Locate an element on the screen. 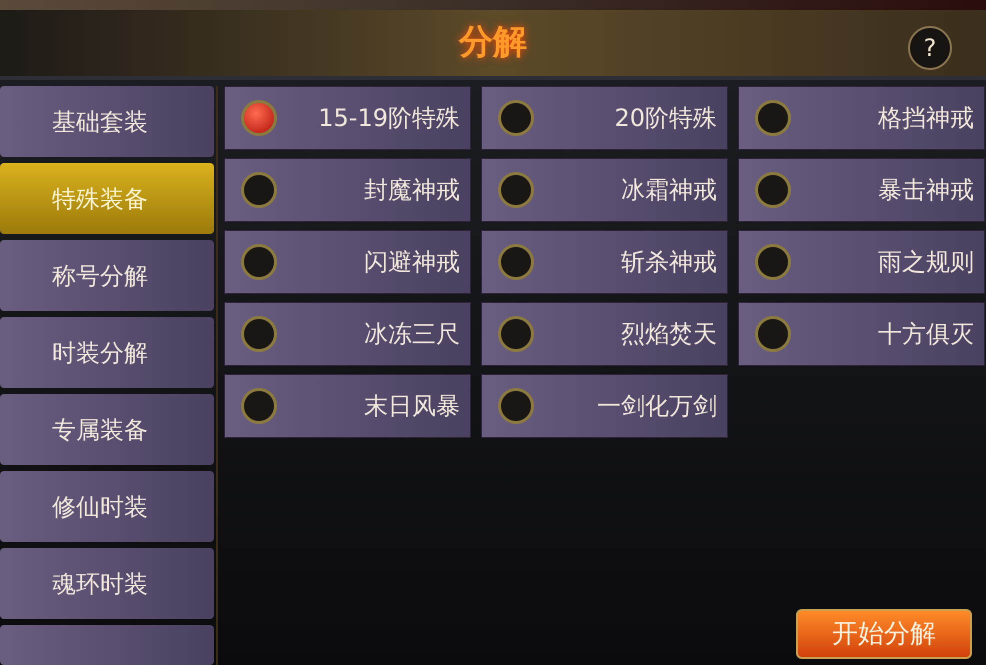  option-button: 十方俱灭 is located at coordinates (861, 334).